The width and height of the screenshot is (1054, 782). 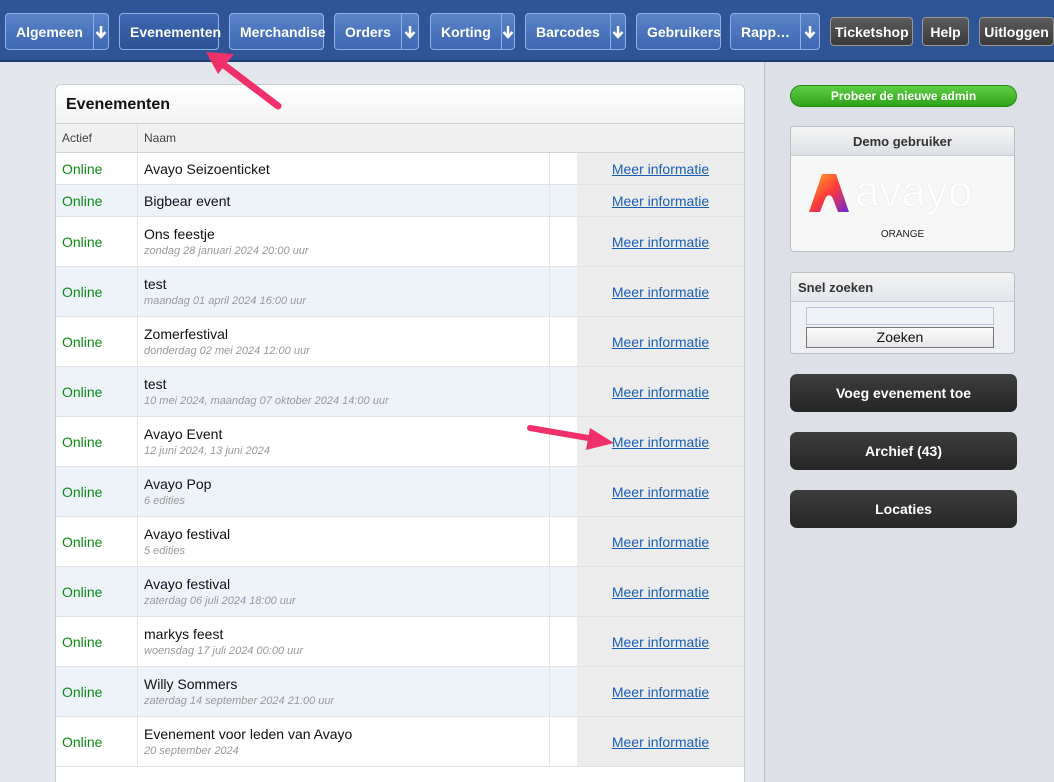 I want to click on nav-label: Gebruikers, so click(x=684, y=31).